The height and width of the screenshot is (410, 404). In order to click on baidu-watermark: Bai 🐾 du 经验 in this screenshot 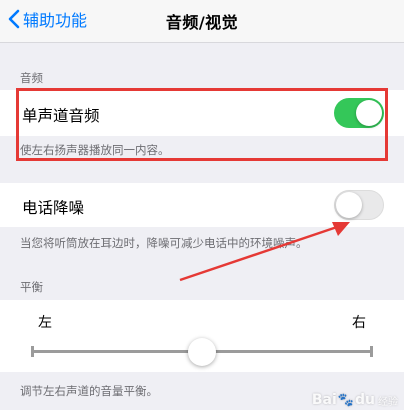, I will do `click(355, 400)`.